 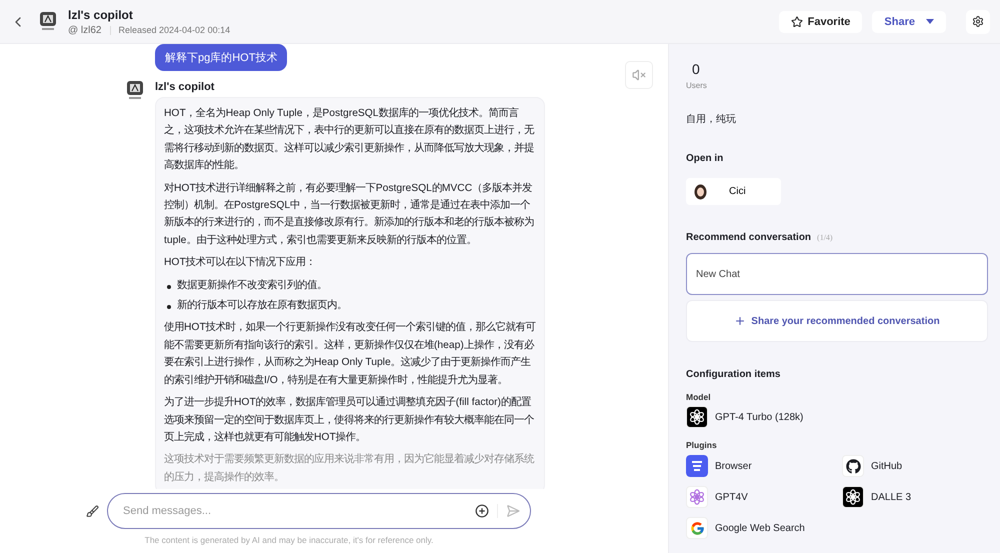 I want to click on favorite-button: Favorite, so click(x=820, y=21).